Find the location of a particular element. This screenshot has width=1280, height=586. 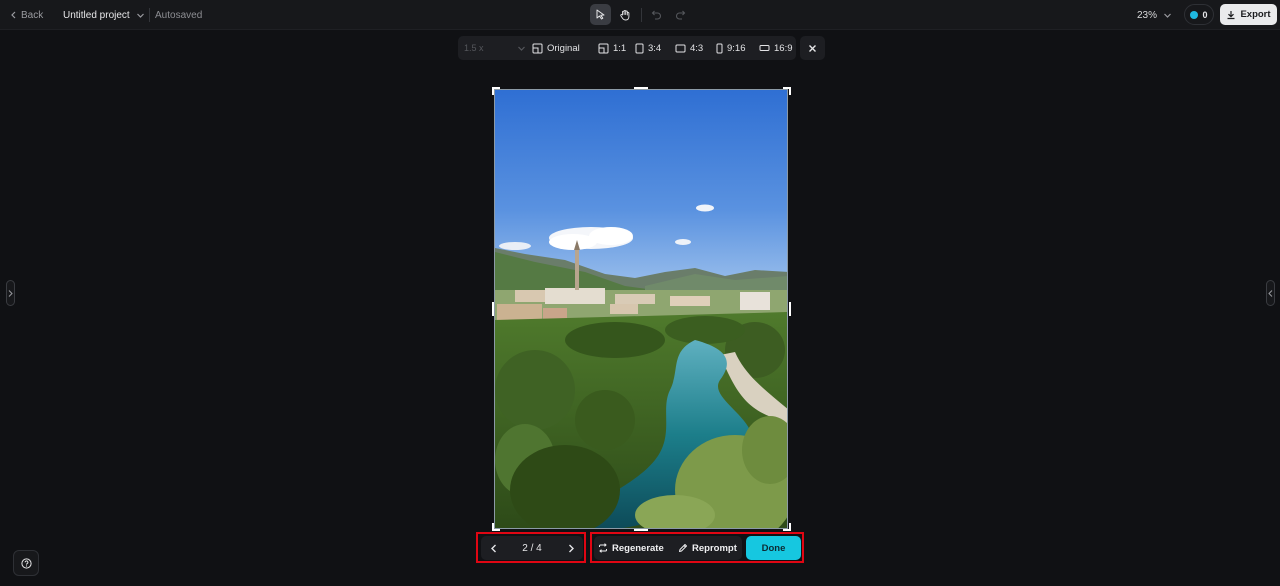

close-crop-button is located at coordinates (812, 48).